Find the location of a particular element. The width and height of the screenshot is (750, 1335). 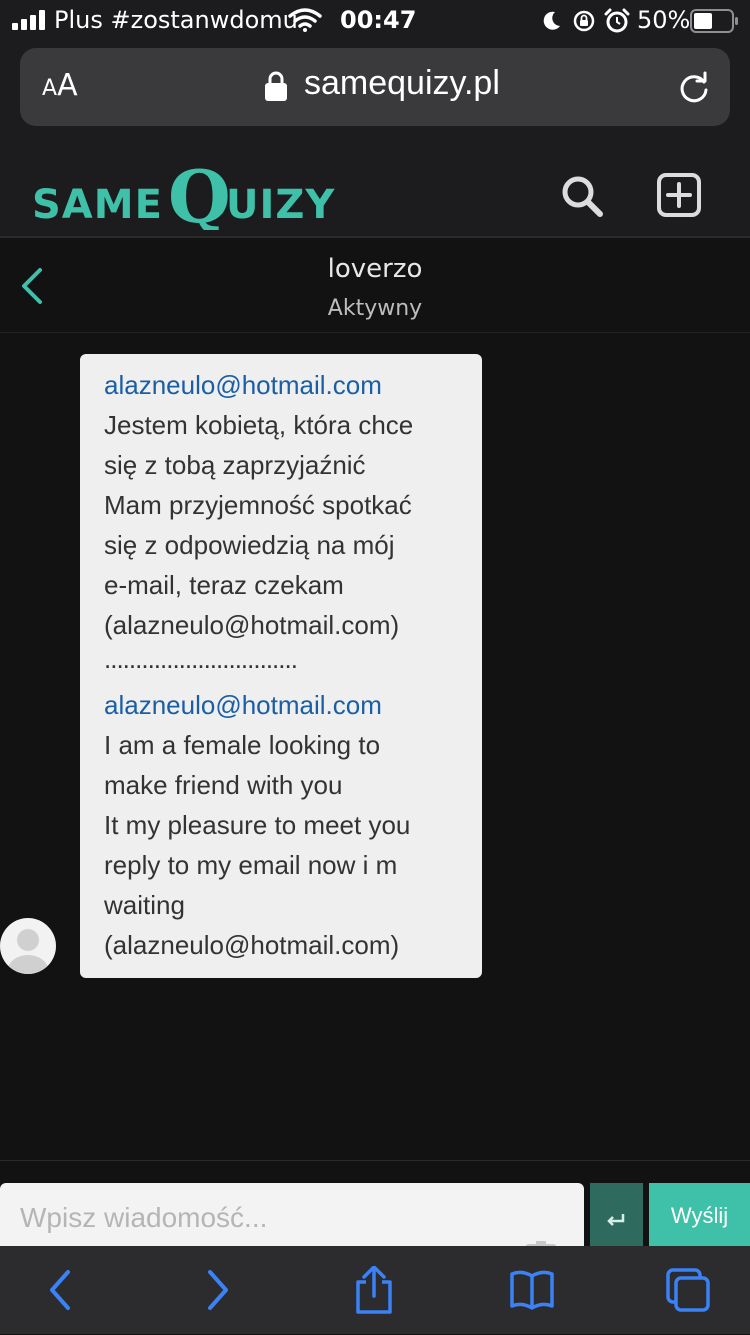

avatar is located at coordinates (28, 946).